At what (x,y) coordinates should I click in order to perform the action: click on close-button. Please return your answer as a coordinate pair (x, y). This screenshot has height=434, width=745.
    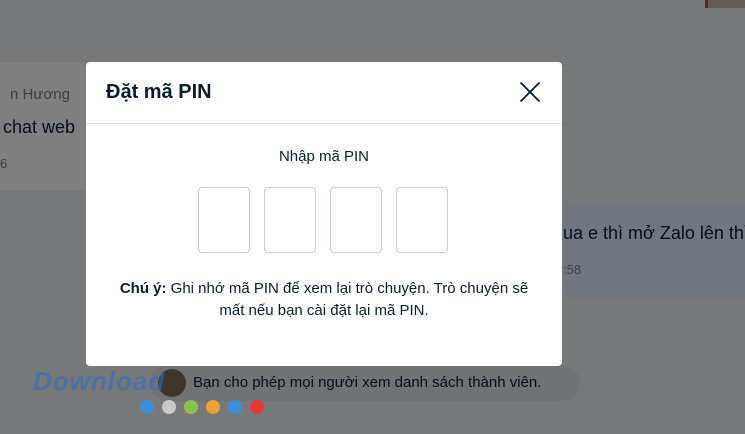
    Looking at the image, I should click on (530, 92).